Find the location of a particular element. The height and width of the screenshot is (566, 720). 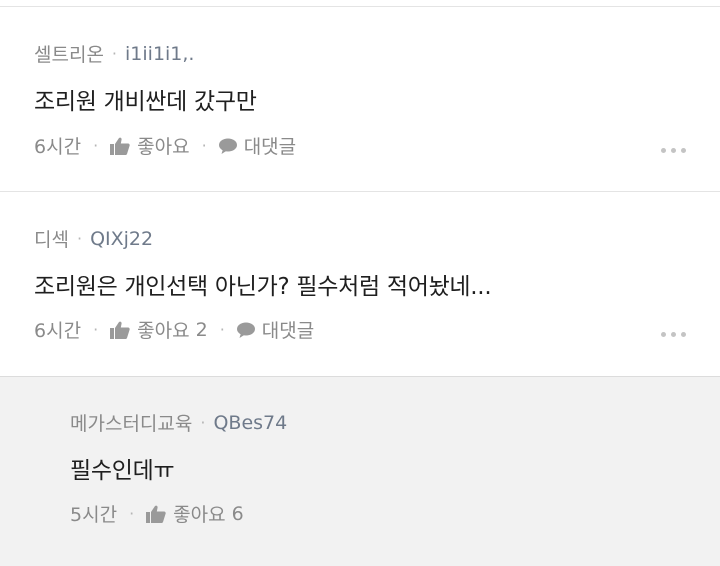

comment-user-id: QIXj22 is located at coordinates (122, 238).